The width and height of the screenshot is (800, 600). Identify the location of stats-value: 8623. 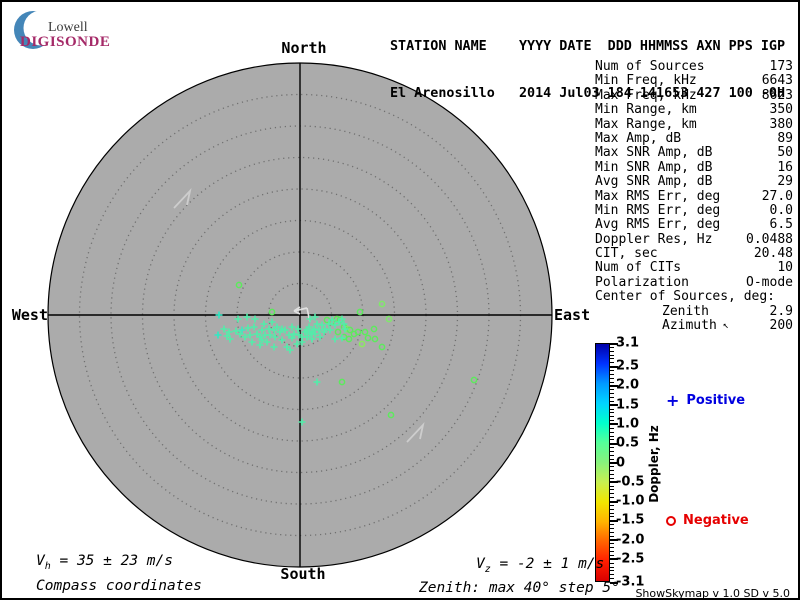
(777, 95).